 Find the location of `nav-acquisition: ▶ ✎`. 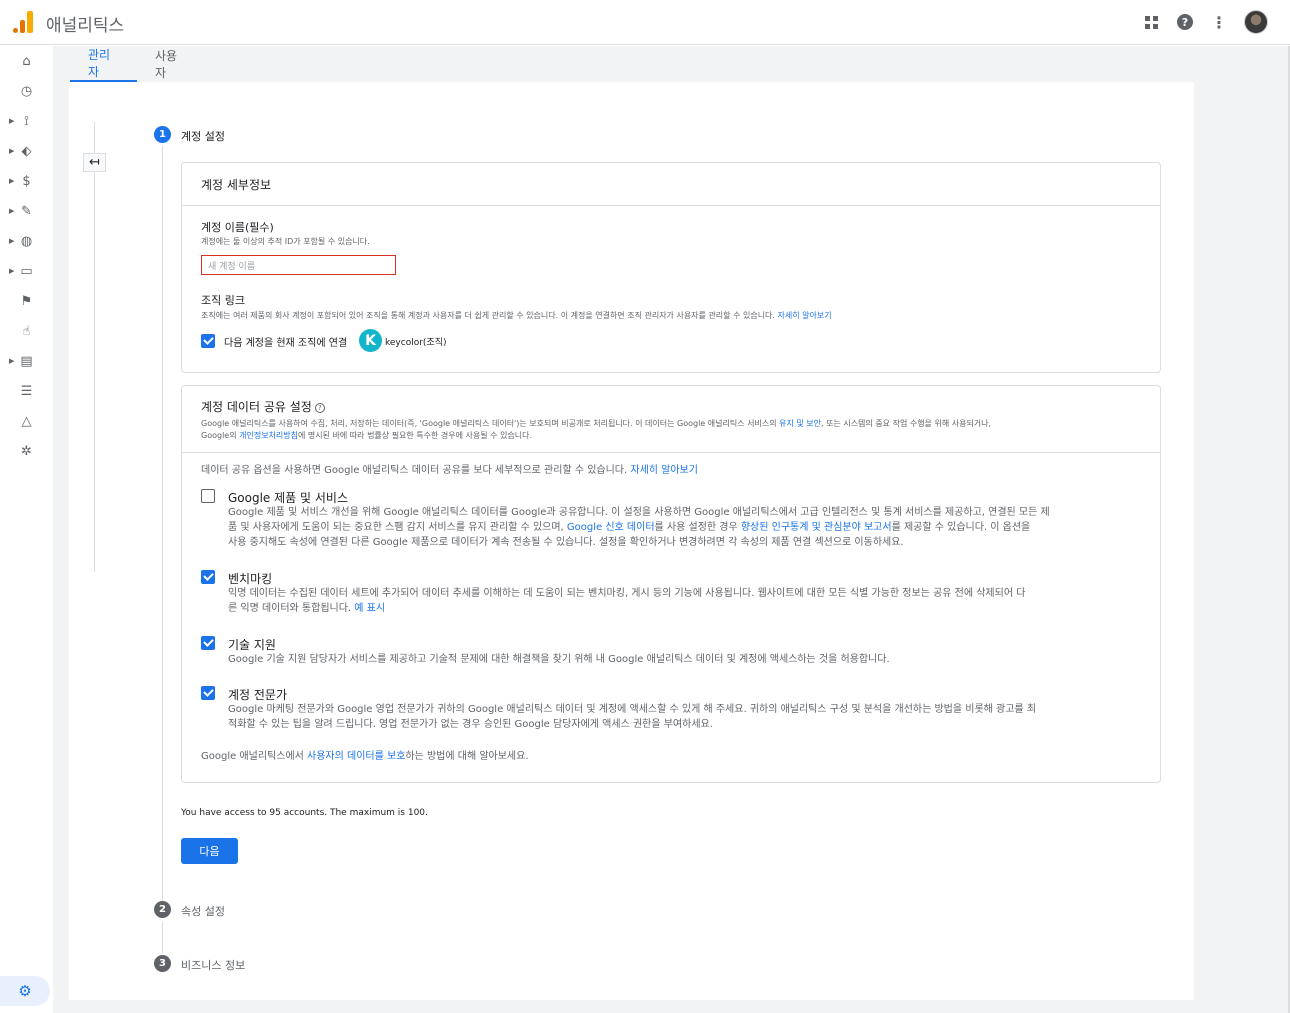

nav-acquisition: ▶ ✎ is located at coordinates (26, 211).